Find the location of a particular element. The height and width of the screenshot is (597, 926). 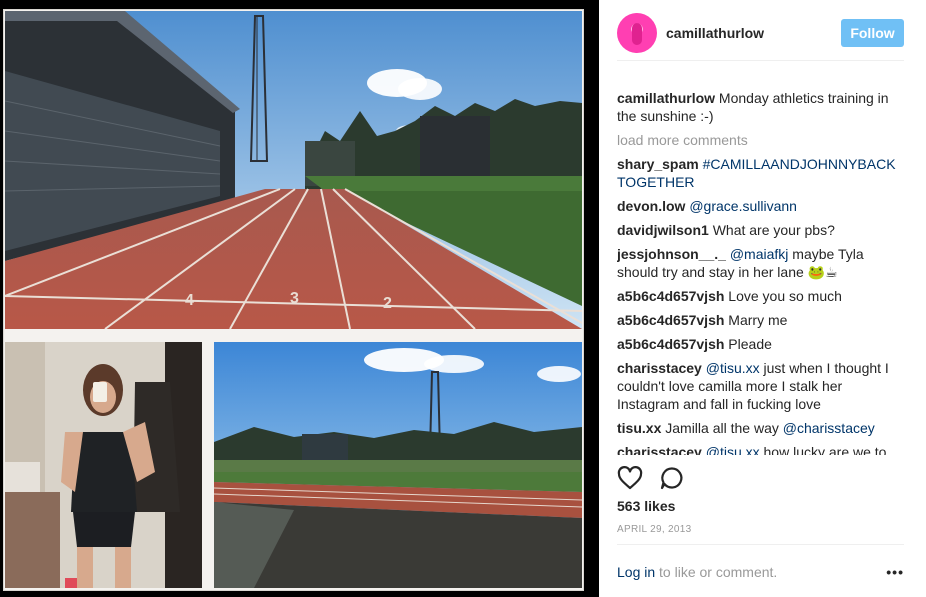

comment-username: jessjohnson__._ is located at coordinates (671, 254).